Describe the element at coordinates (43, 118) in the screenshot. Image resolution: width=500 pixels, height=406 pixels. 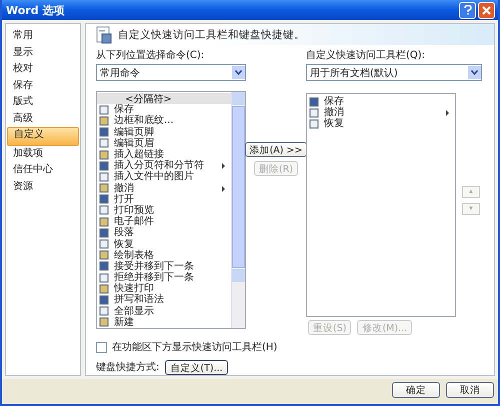
I see `sidebar-item: 高级` at that location.